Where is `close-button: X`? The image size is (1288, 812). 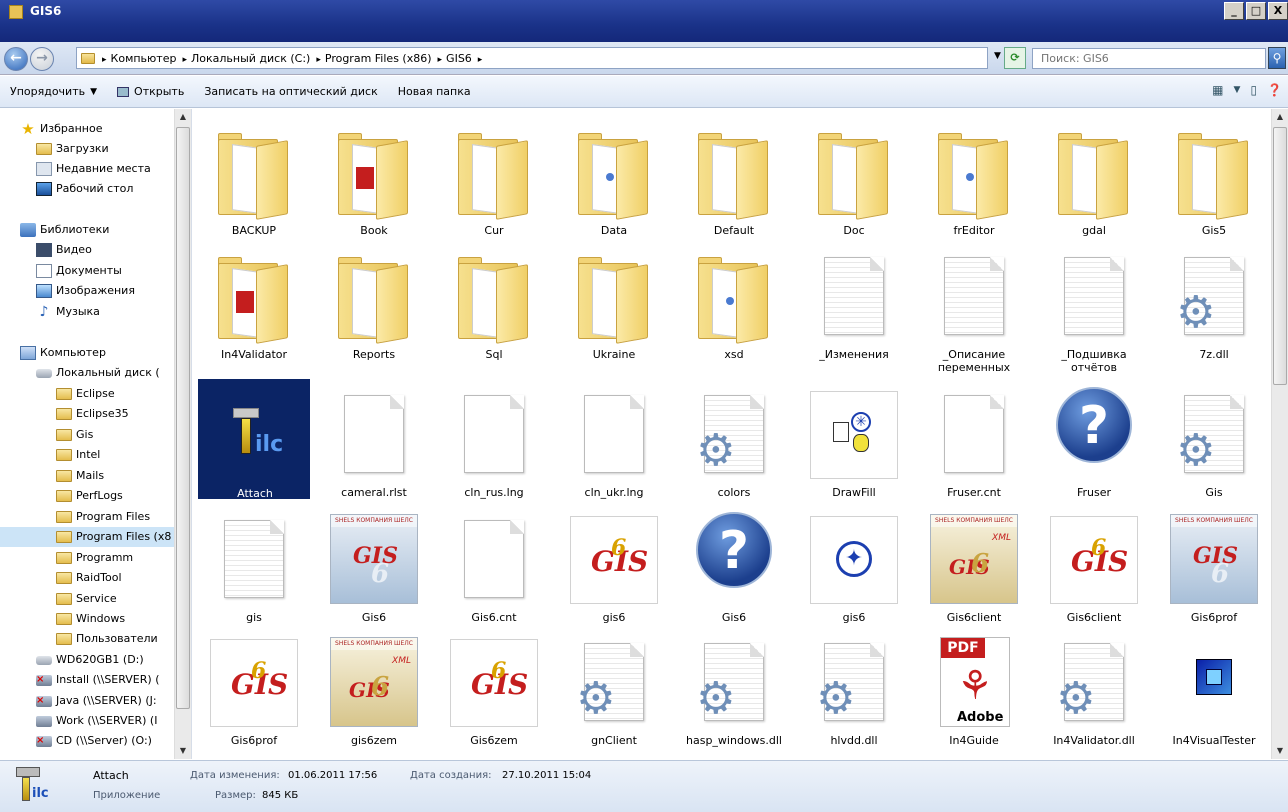
close-button: X is located at coordinates (1278, 11).